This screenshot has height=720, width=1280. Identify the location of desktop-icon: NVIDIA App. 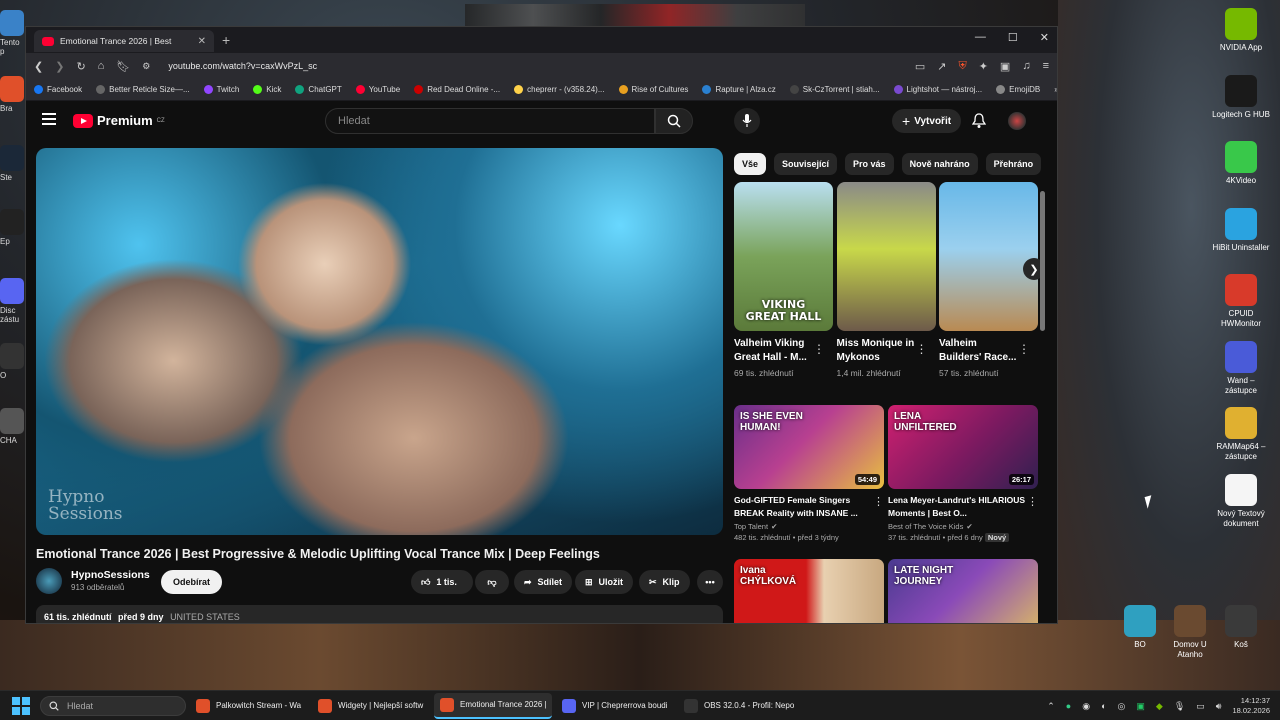
(1241, 30).